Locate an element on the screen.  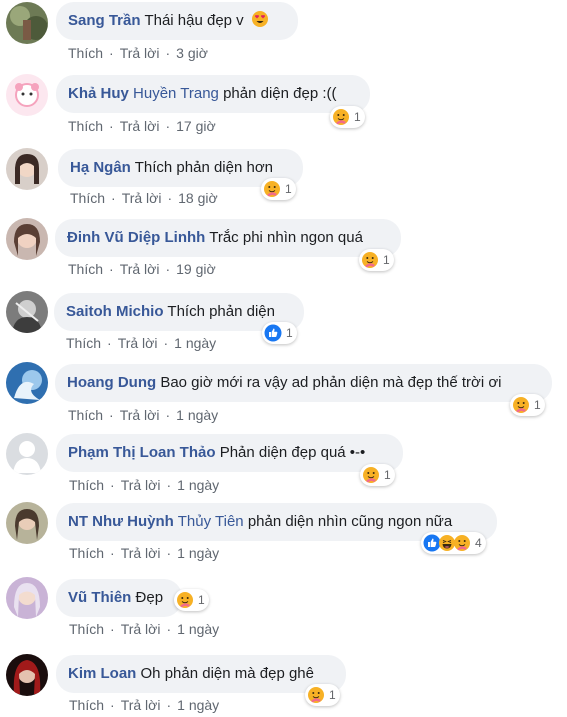
comment-author: Hạ Ngân is located at coordinates (100, 167).